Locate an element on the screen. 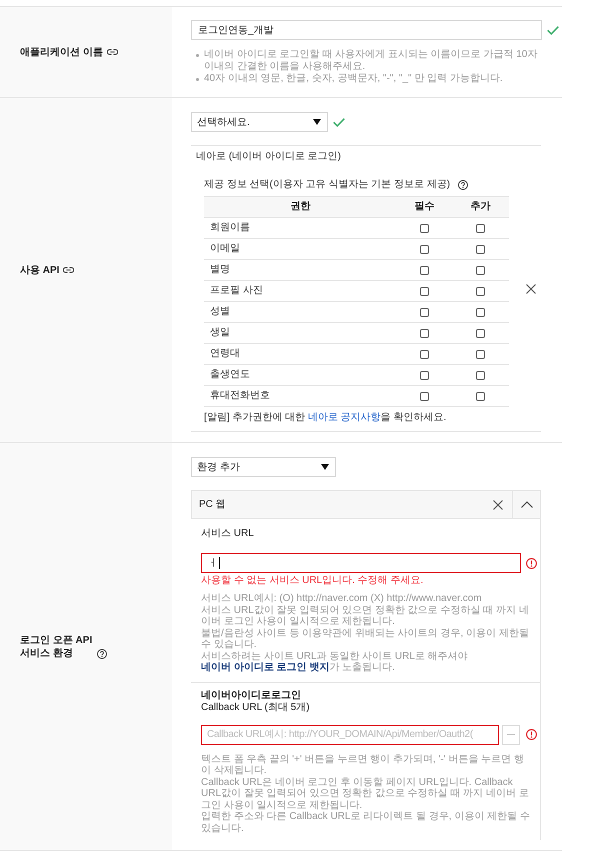 The height and width of the screenshot is (852, 615). table-cell: 이메일 is located at coordinates (225, 249).